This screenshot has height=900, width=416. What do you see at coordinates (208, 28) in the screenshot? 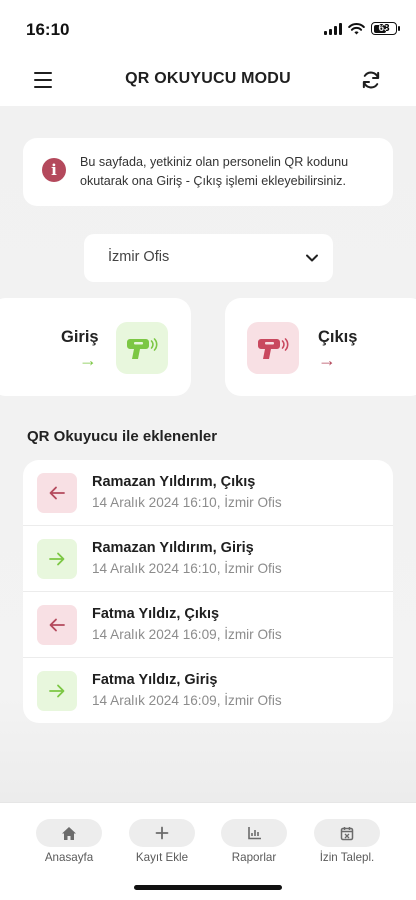
I see `status-bar: 16:10 63` at bounding box center [208, 28].